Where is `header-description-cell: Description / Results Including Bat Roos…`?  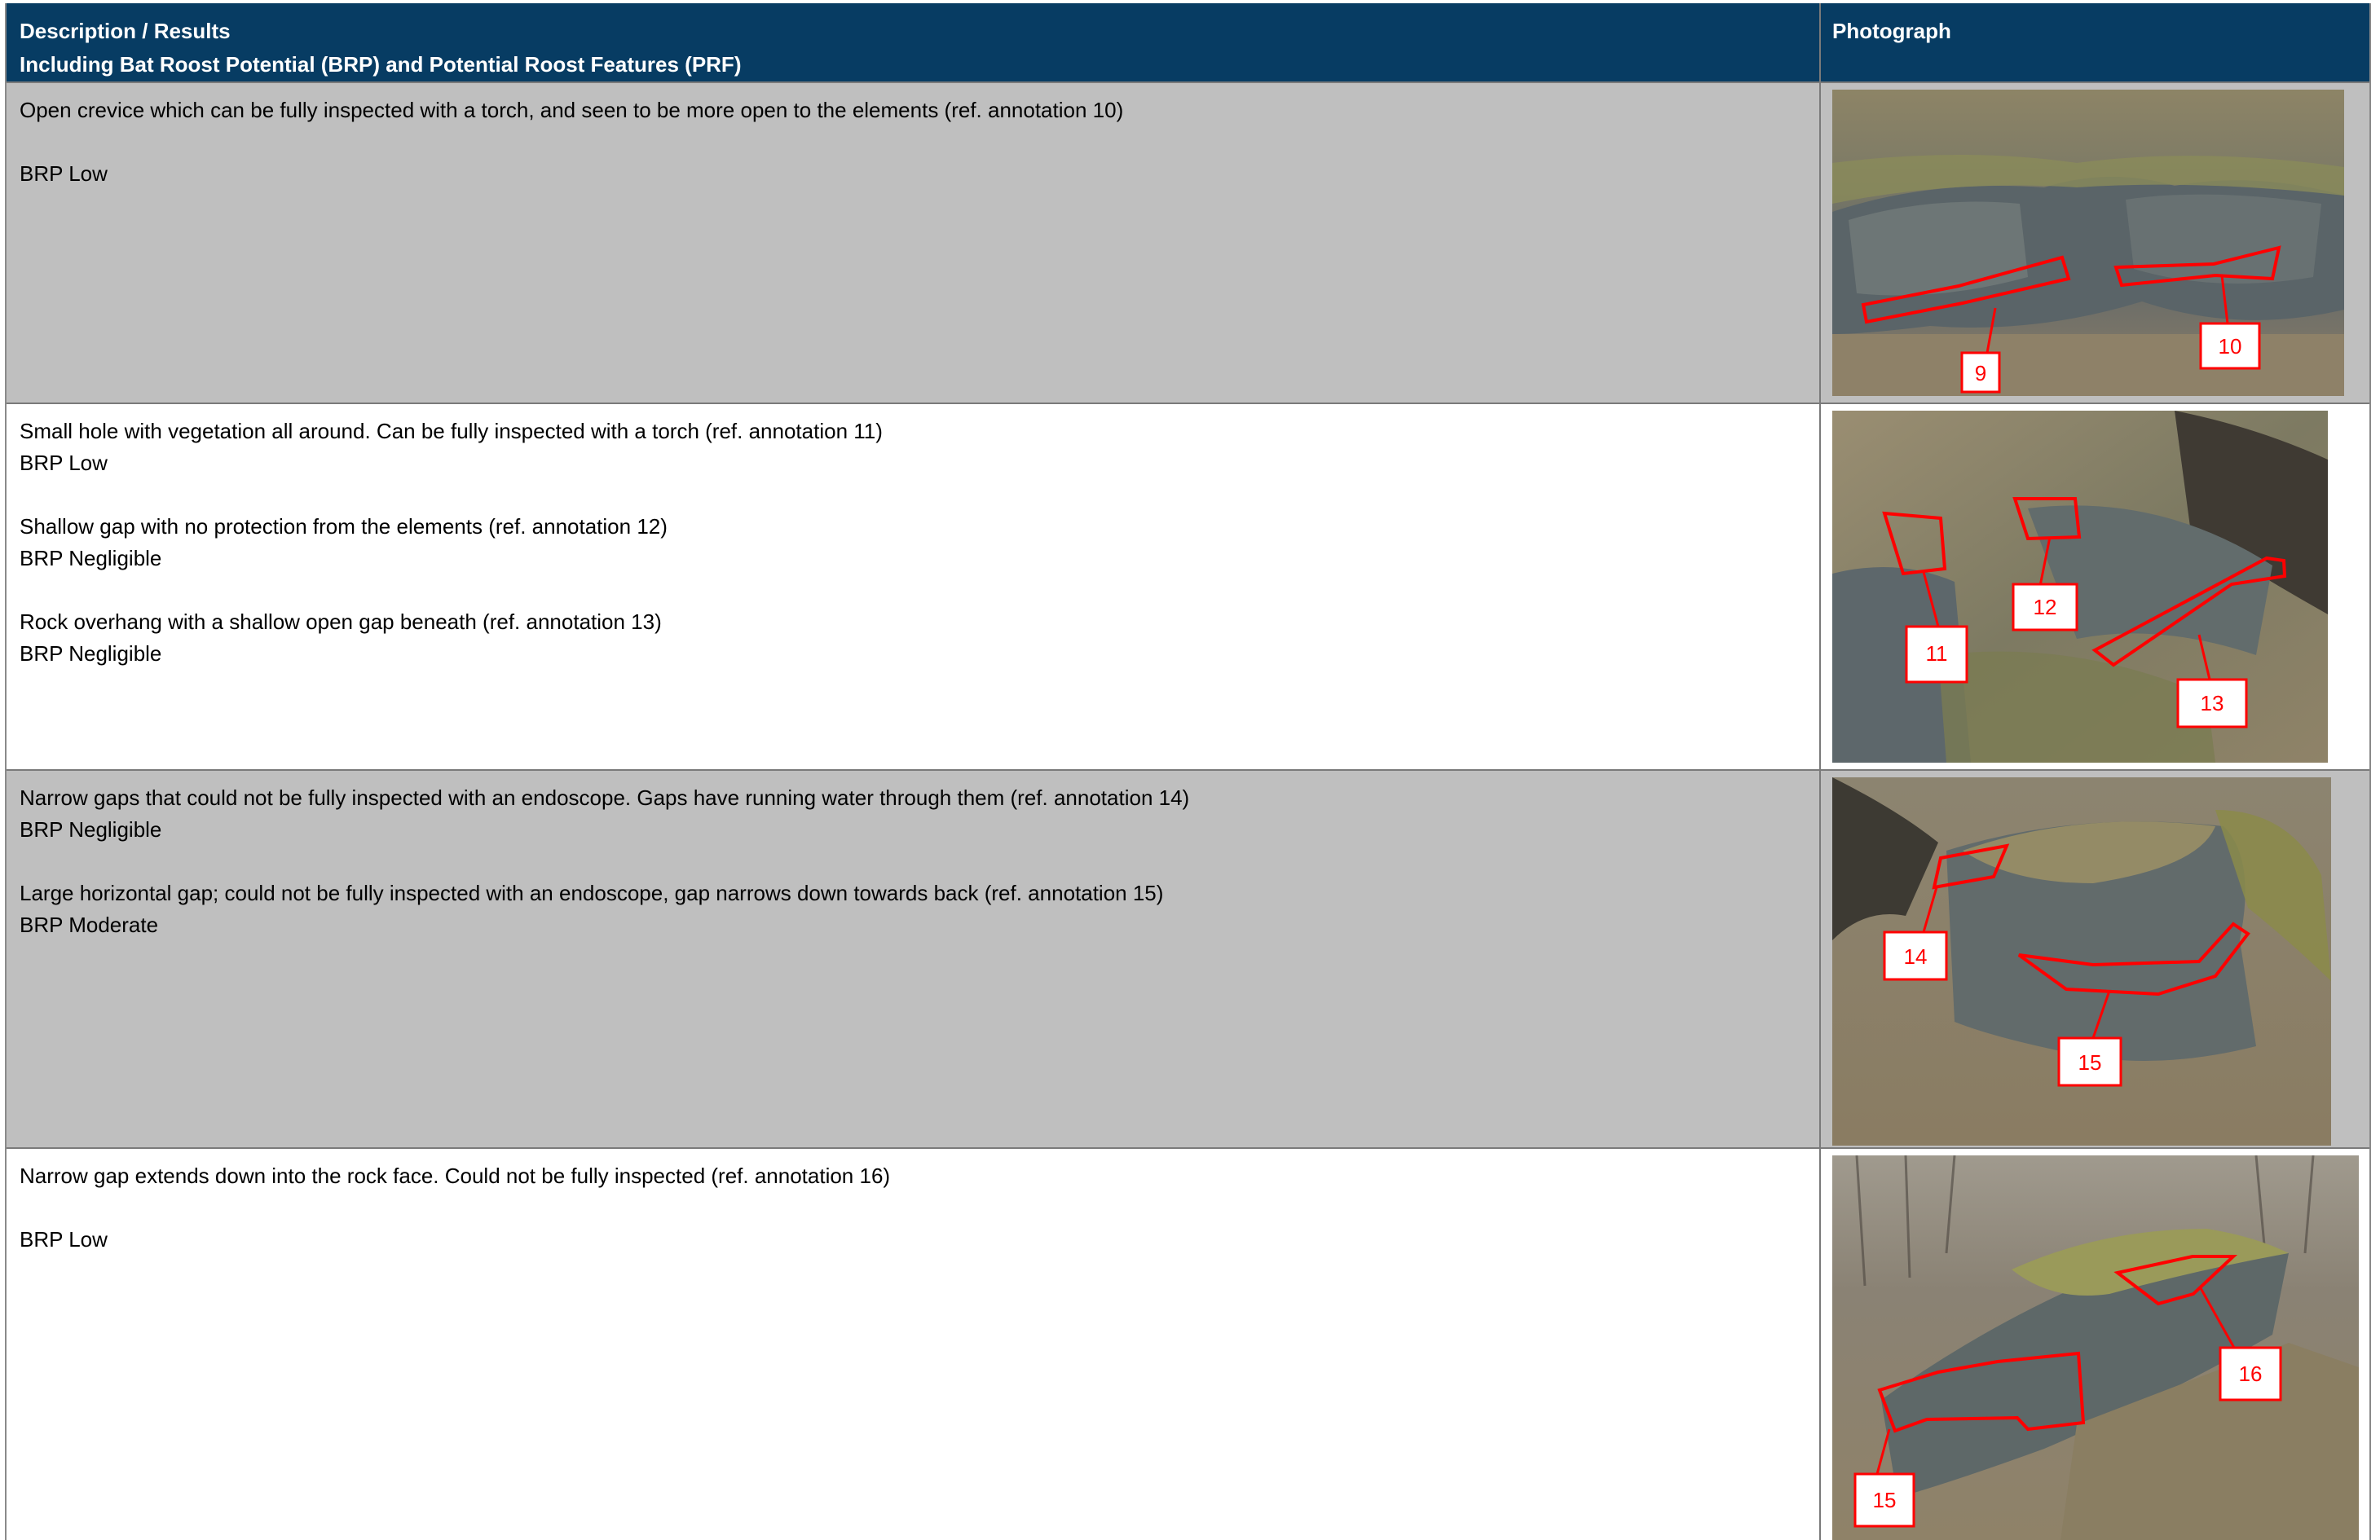 header-description-cell: Description / Results Including Bat Roos… is located at coordinates (914, 42).